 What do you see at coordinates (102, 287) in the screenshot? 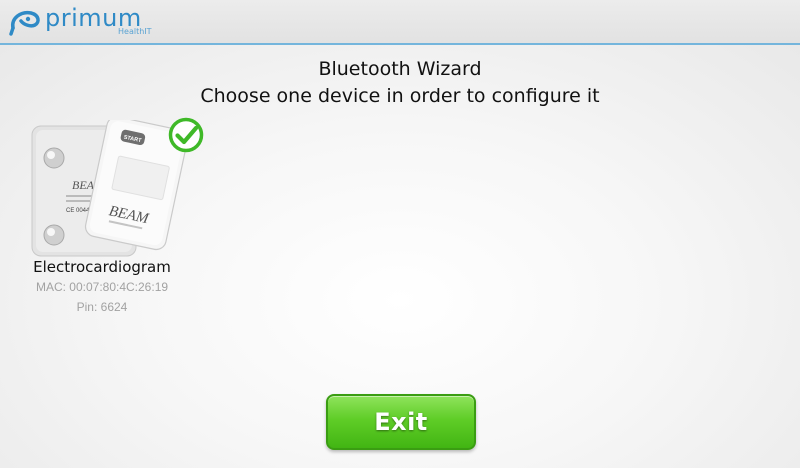
I see `device-mac-address: MAC: 00:07:80:4C:26:19` at bounding box center [102, 287].